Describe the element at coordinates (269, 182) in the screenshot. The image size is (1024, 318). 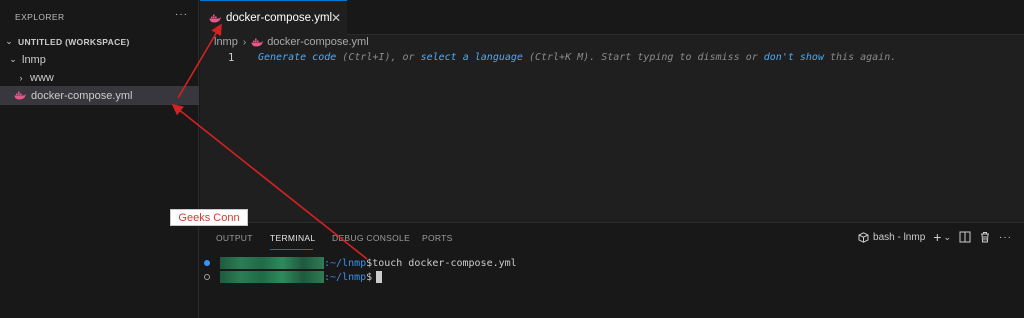
I see `arrow-to-file` at that location.